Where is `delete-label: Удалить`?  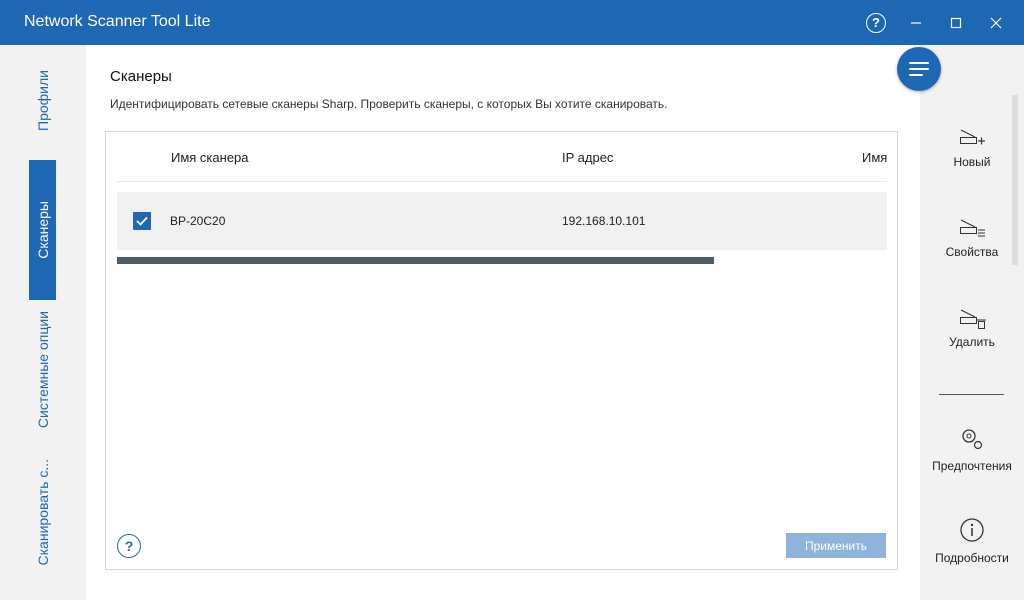
delete-label: Удалить is located at coordinates (972, 342).